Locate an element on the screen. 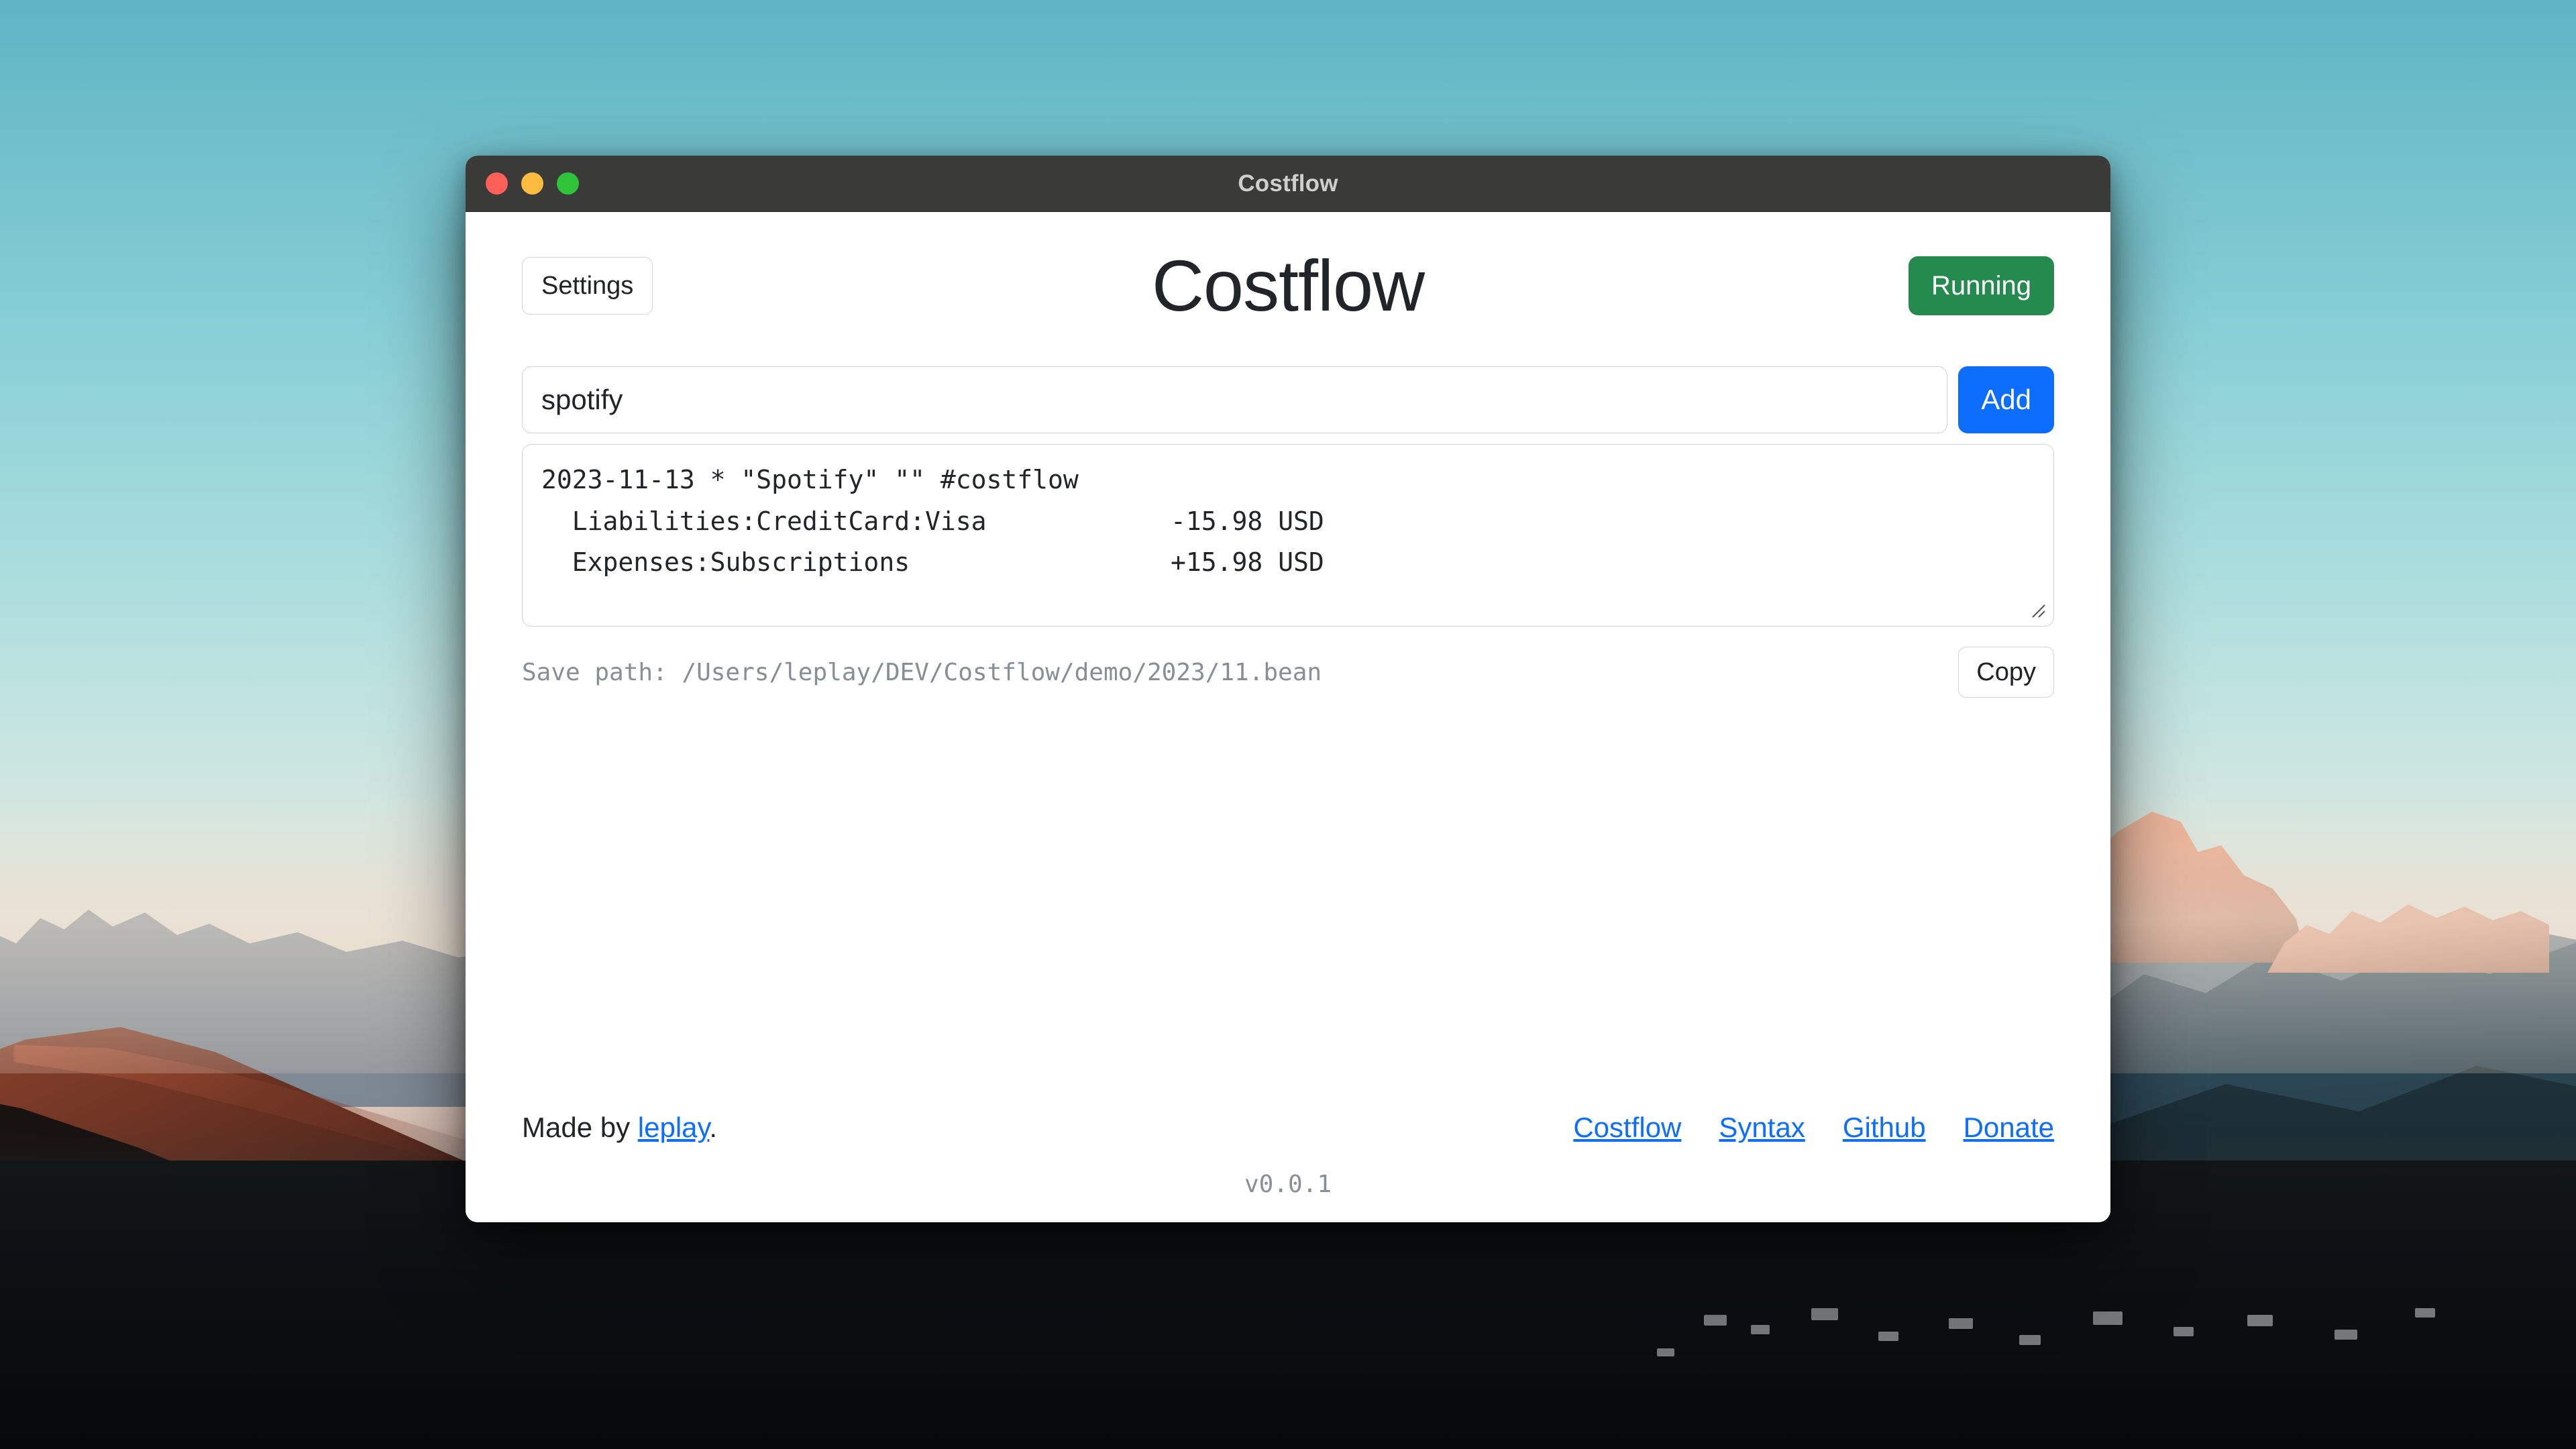  footer-link-costflow: Costflow is located at coordinates (1627, 1128).